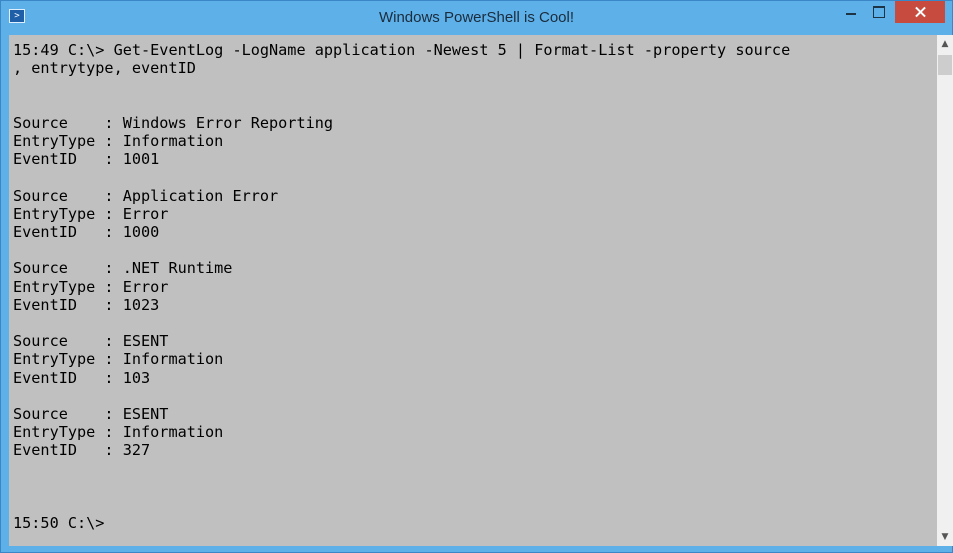 The width and height of the screenshot is (953, 553). I want to click on title-bar: > Windows PowerShell is Cool!, so click(476, 17).